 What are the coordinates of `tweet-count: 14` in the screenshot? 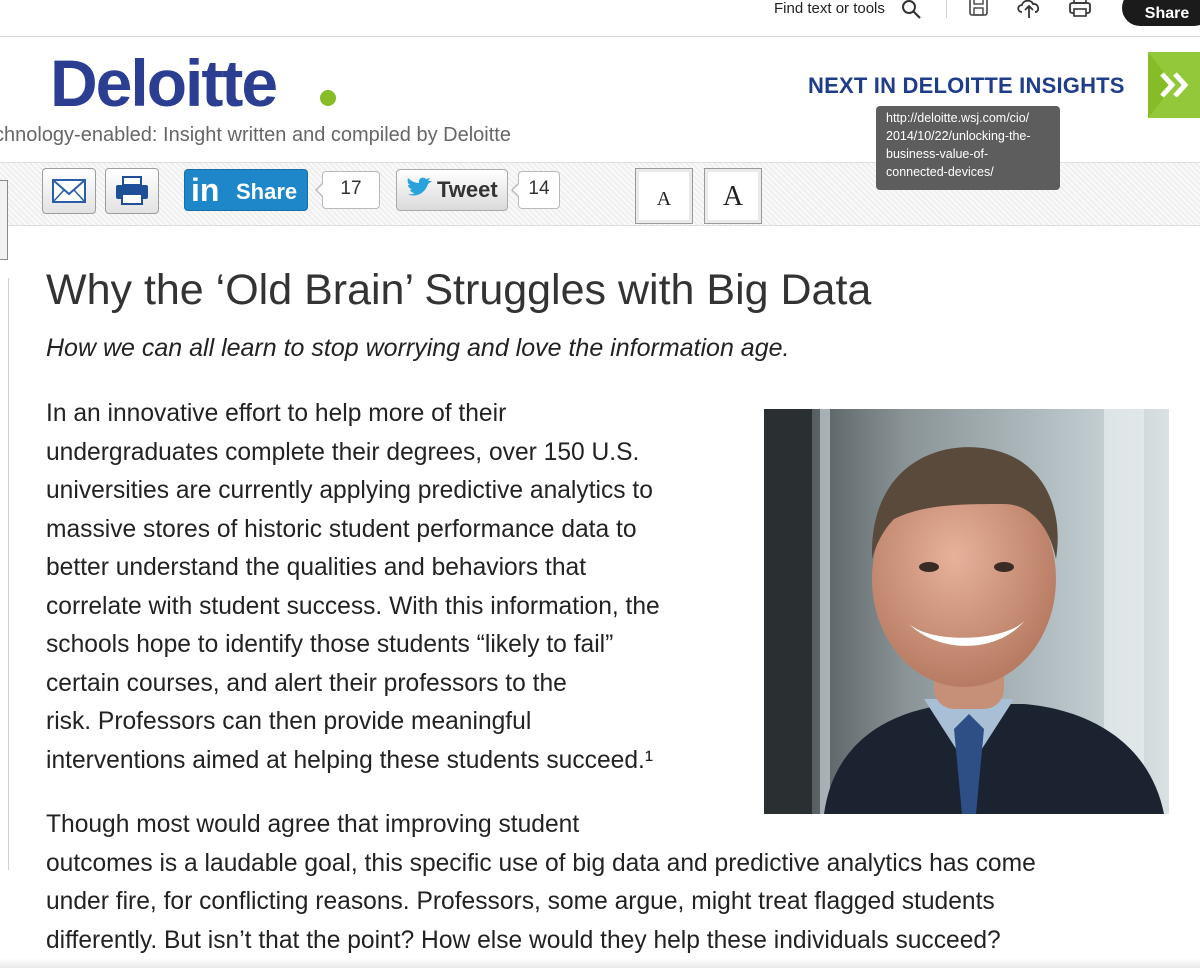 It's located at (535, 190).